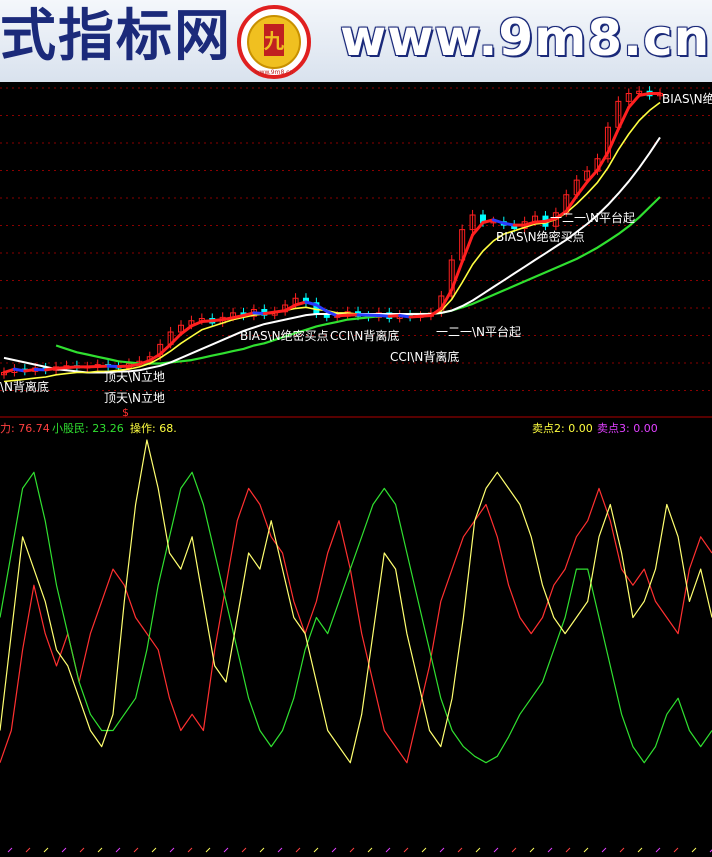 The height and width of the screenshot is (857, 712). Describe the element at coordinates (562, 428) in the screenshot. I see `legend-entry: 卖点2: 0.00` at that location.